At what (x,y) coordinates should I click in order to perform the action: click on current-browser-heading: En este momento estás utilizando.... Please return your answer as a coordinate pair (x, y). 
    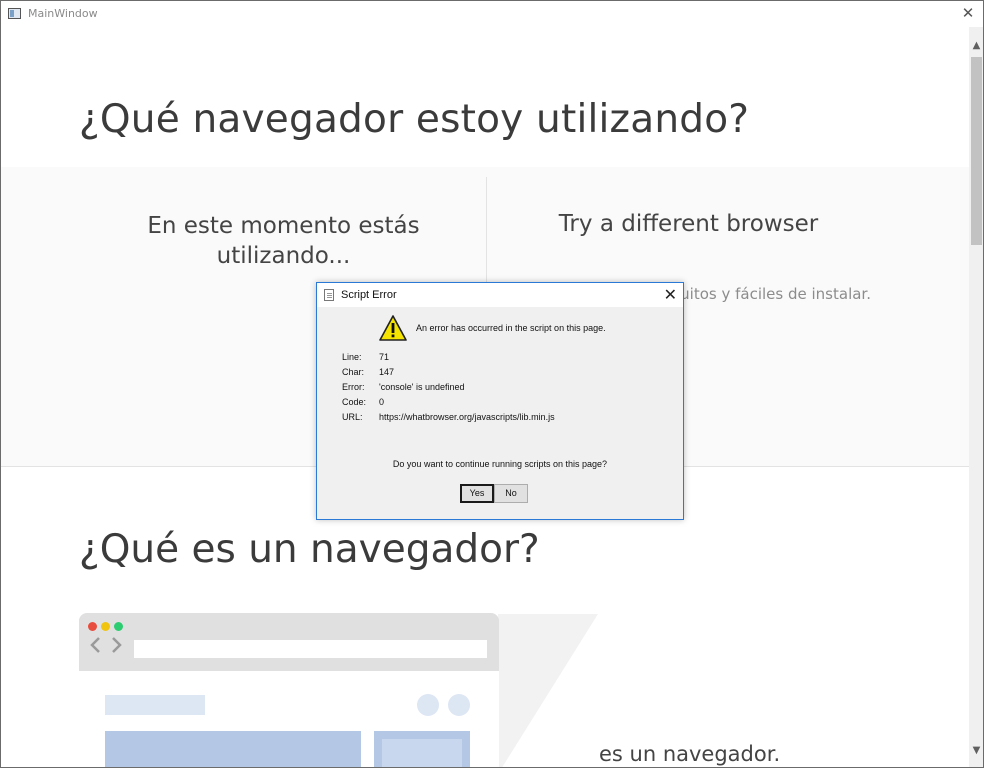
    Looking at the image, I should click on (283, 241).